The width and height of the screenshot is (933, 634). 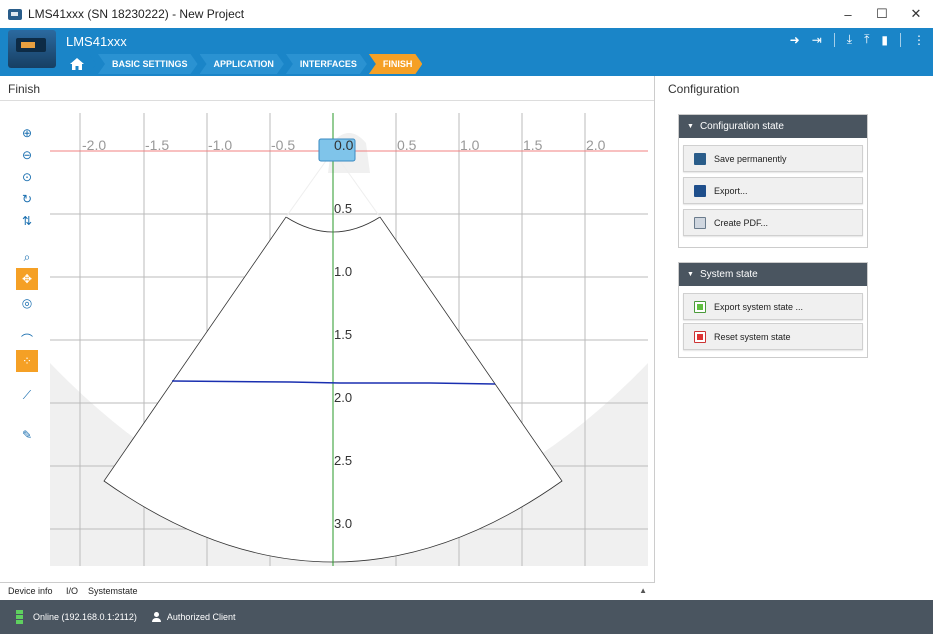 What do you see at coordinates (30, 591) in the screenshot?
I see `tab-device-info: Device info` at bounding box center [30, 591].